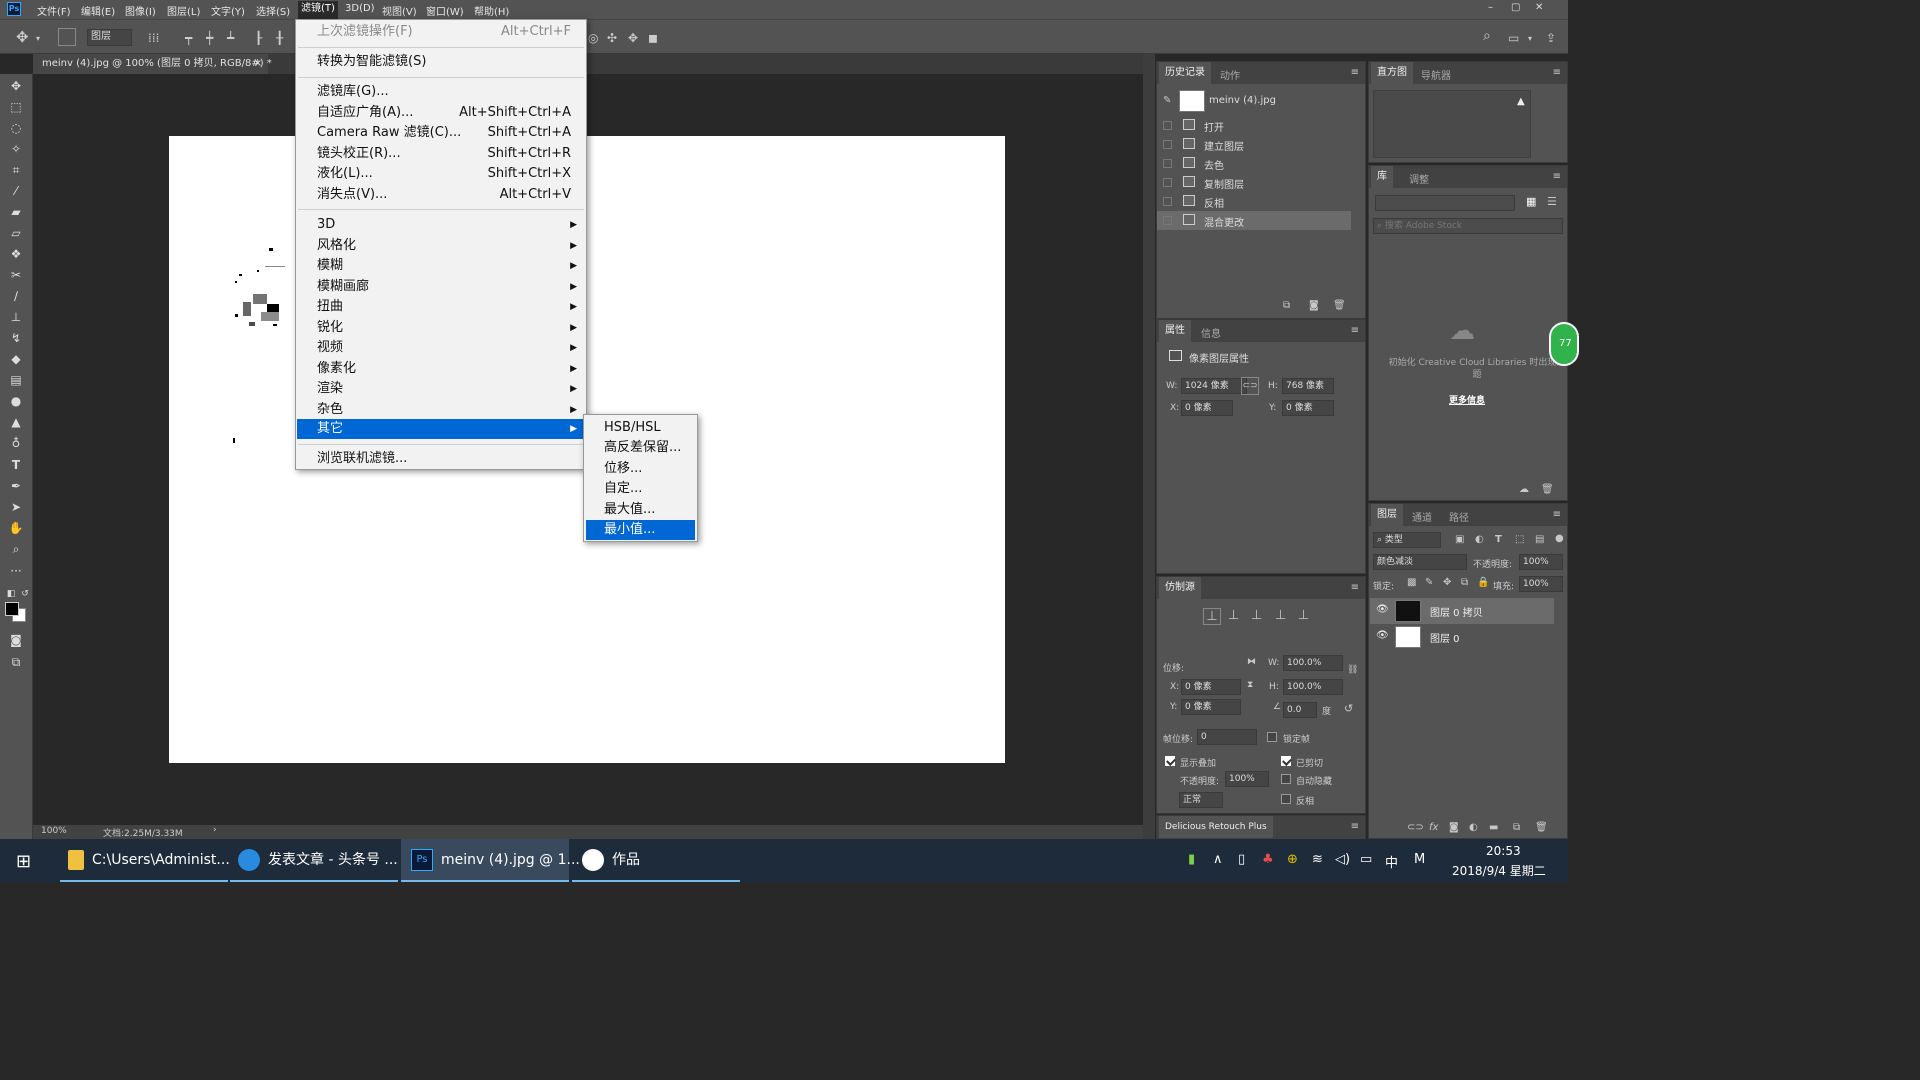 The height and width of the screenshot is (1080, 1920). What do you see at coordinates (653, 38) in the screenshot?
I see `3d-video-icon: ◼` at bounding box center [653, 38].